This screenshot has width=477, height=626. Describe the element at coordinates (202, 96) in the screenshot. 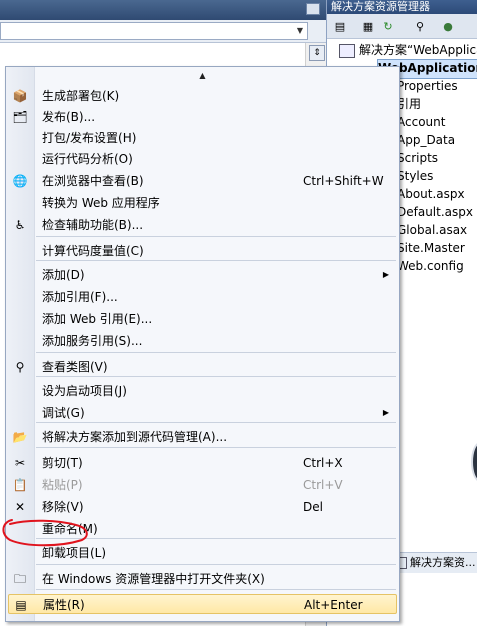

I see `menu-item: 📦 生成部署包(K)` at that location.